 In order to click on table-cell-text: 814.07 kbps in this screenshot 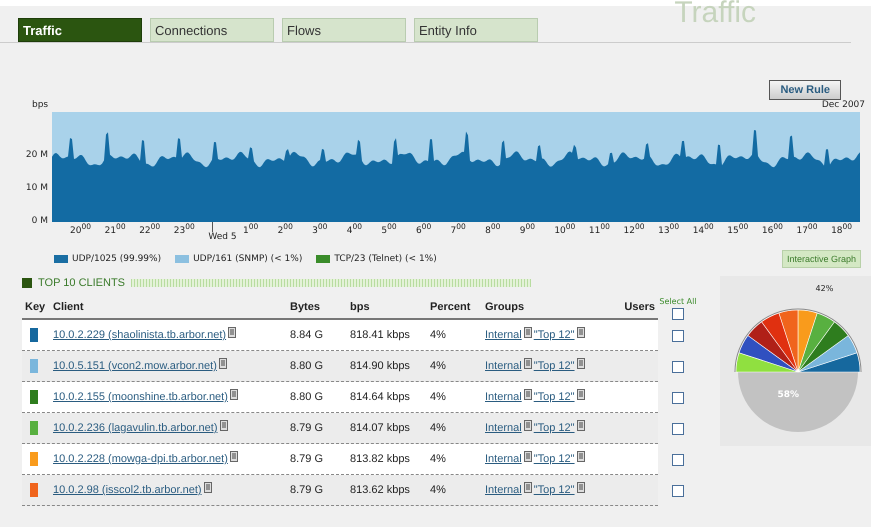, I will do `click(380, 428)`.